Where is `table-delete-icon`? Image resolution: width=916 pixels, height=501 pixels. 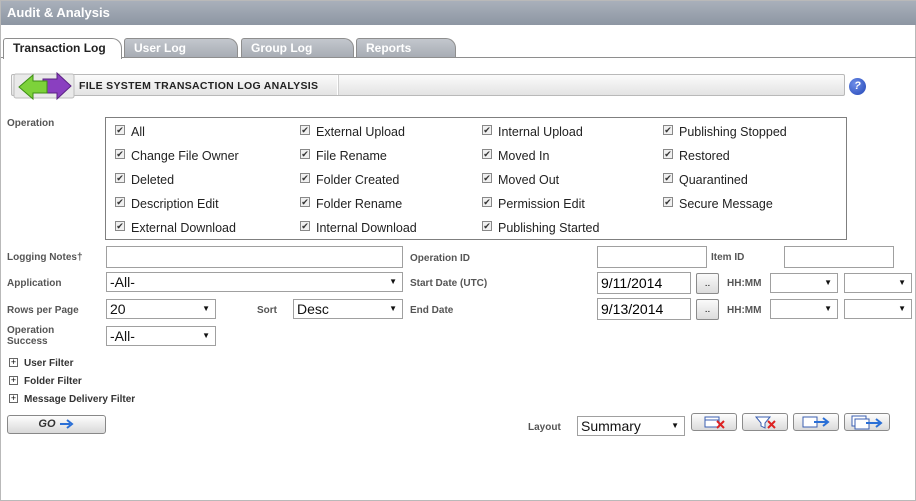
table-delete-icon is located at coordinates (714, 422).